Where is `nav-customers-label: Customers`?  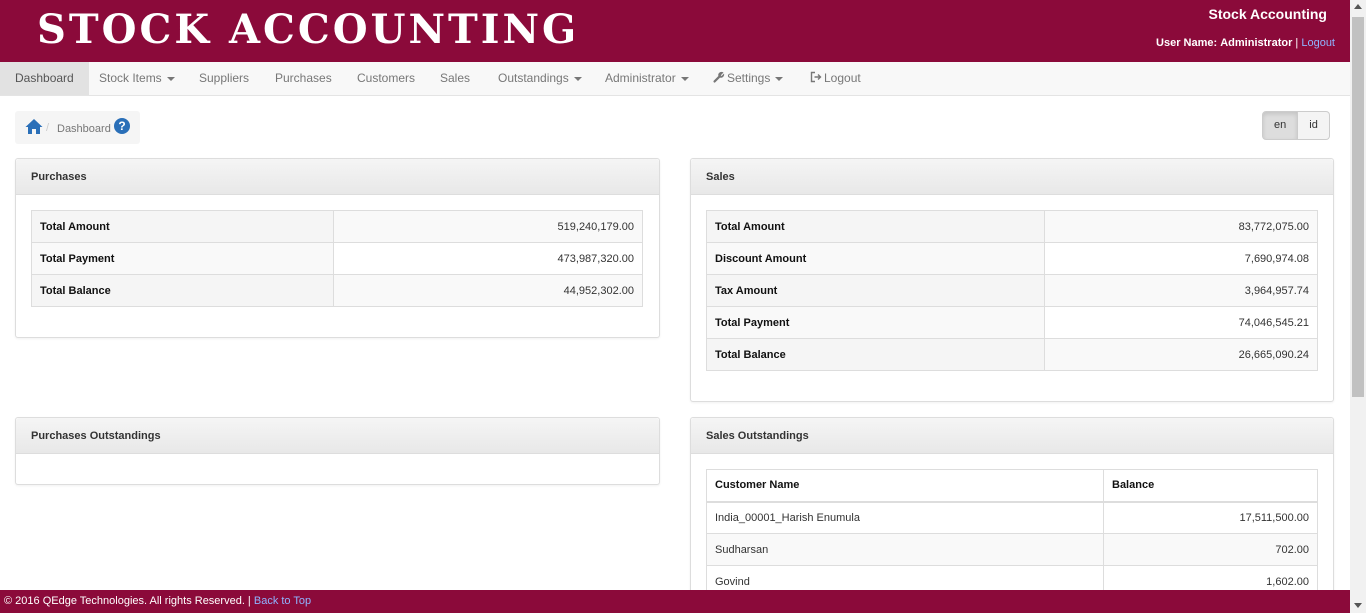
nav-customers-label: Customers is located at coordinates (386, 78).